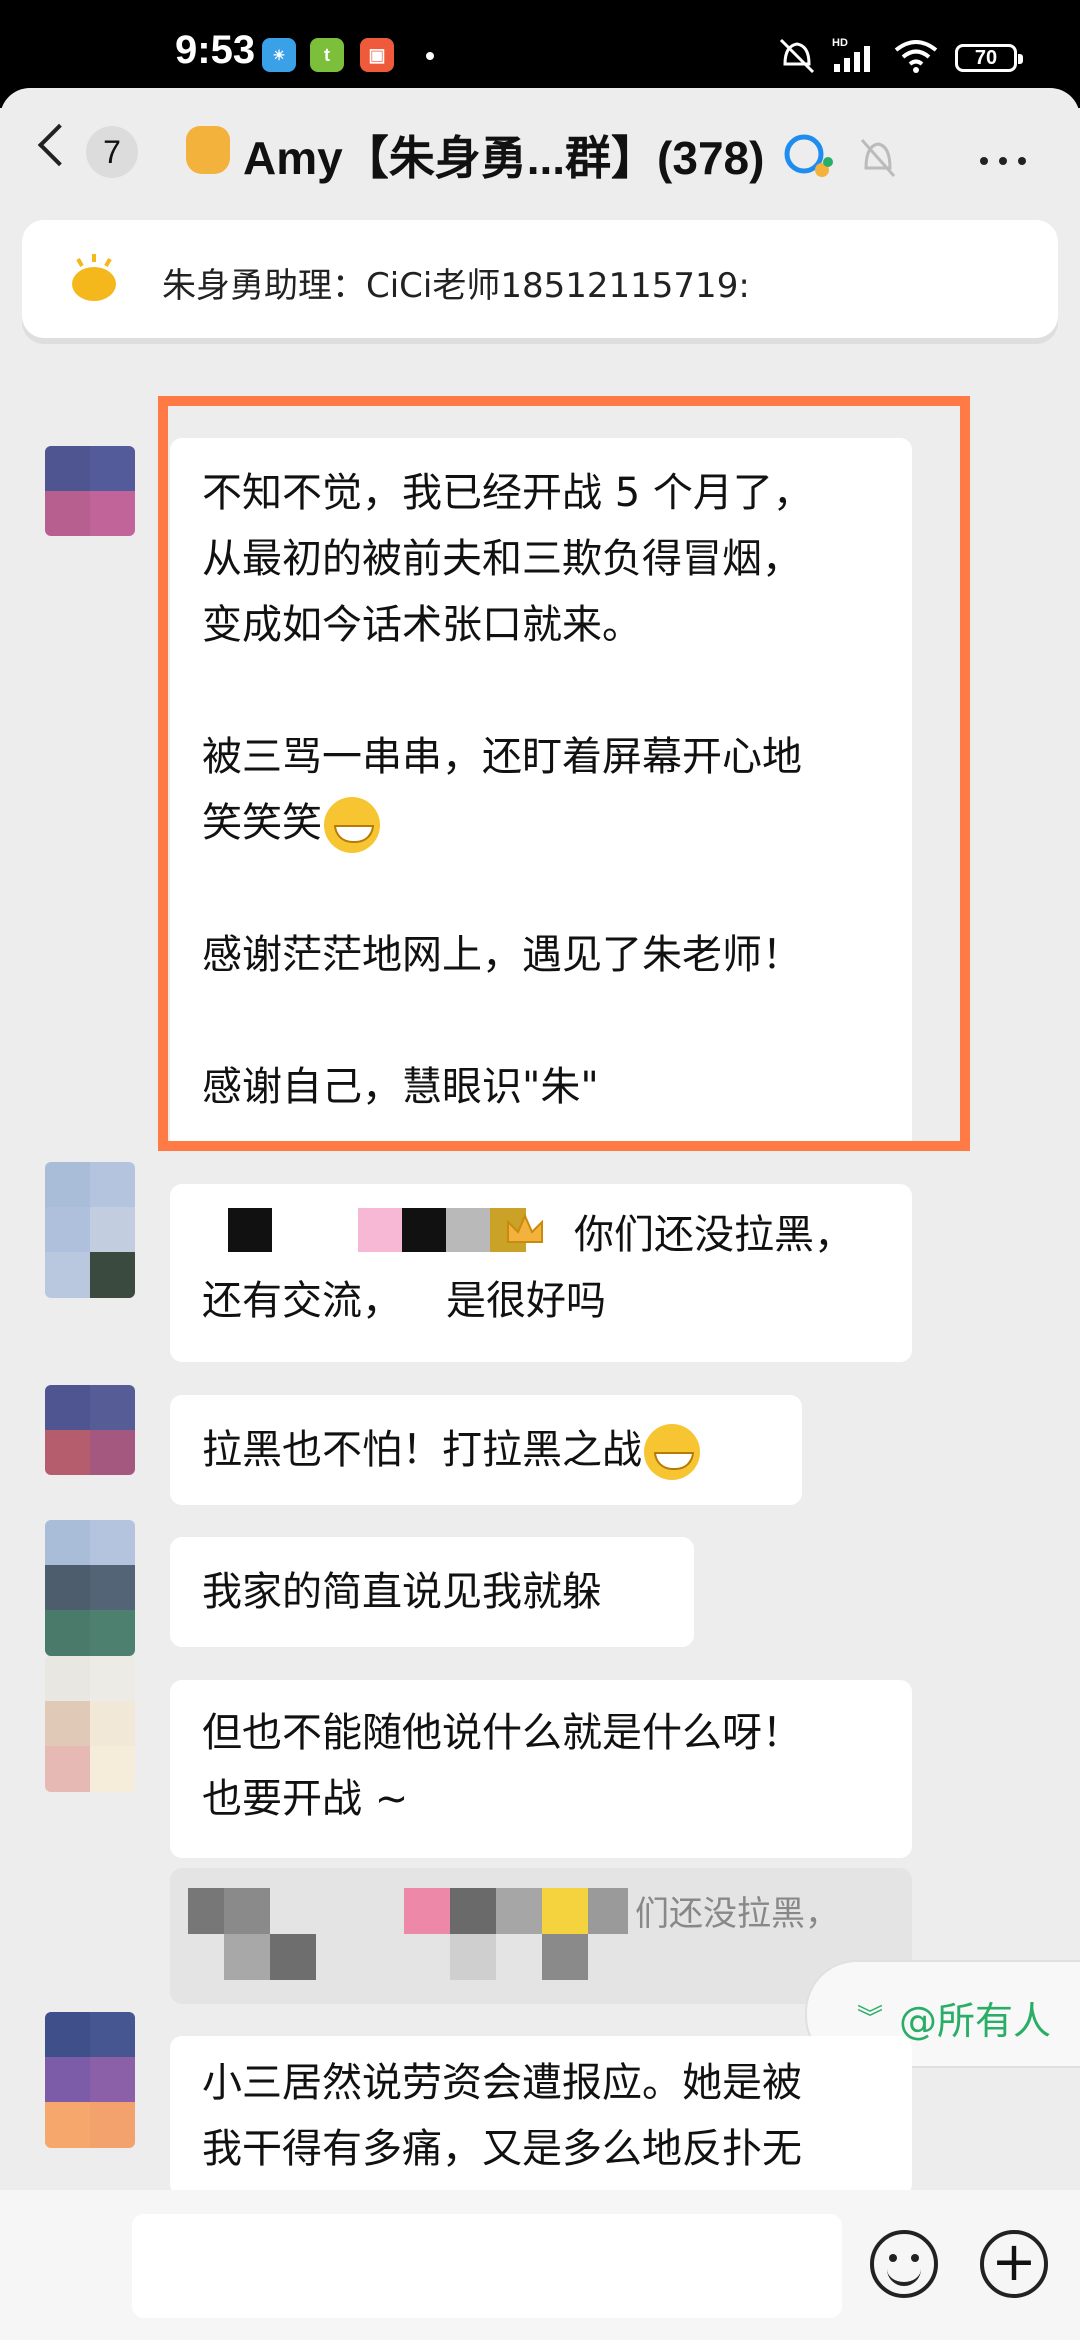 Image resolution: width=1080 pixels, height=2340 pixels. I want to click on group-chat-icon, so click(808, 157).